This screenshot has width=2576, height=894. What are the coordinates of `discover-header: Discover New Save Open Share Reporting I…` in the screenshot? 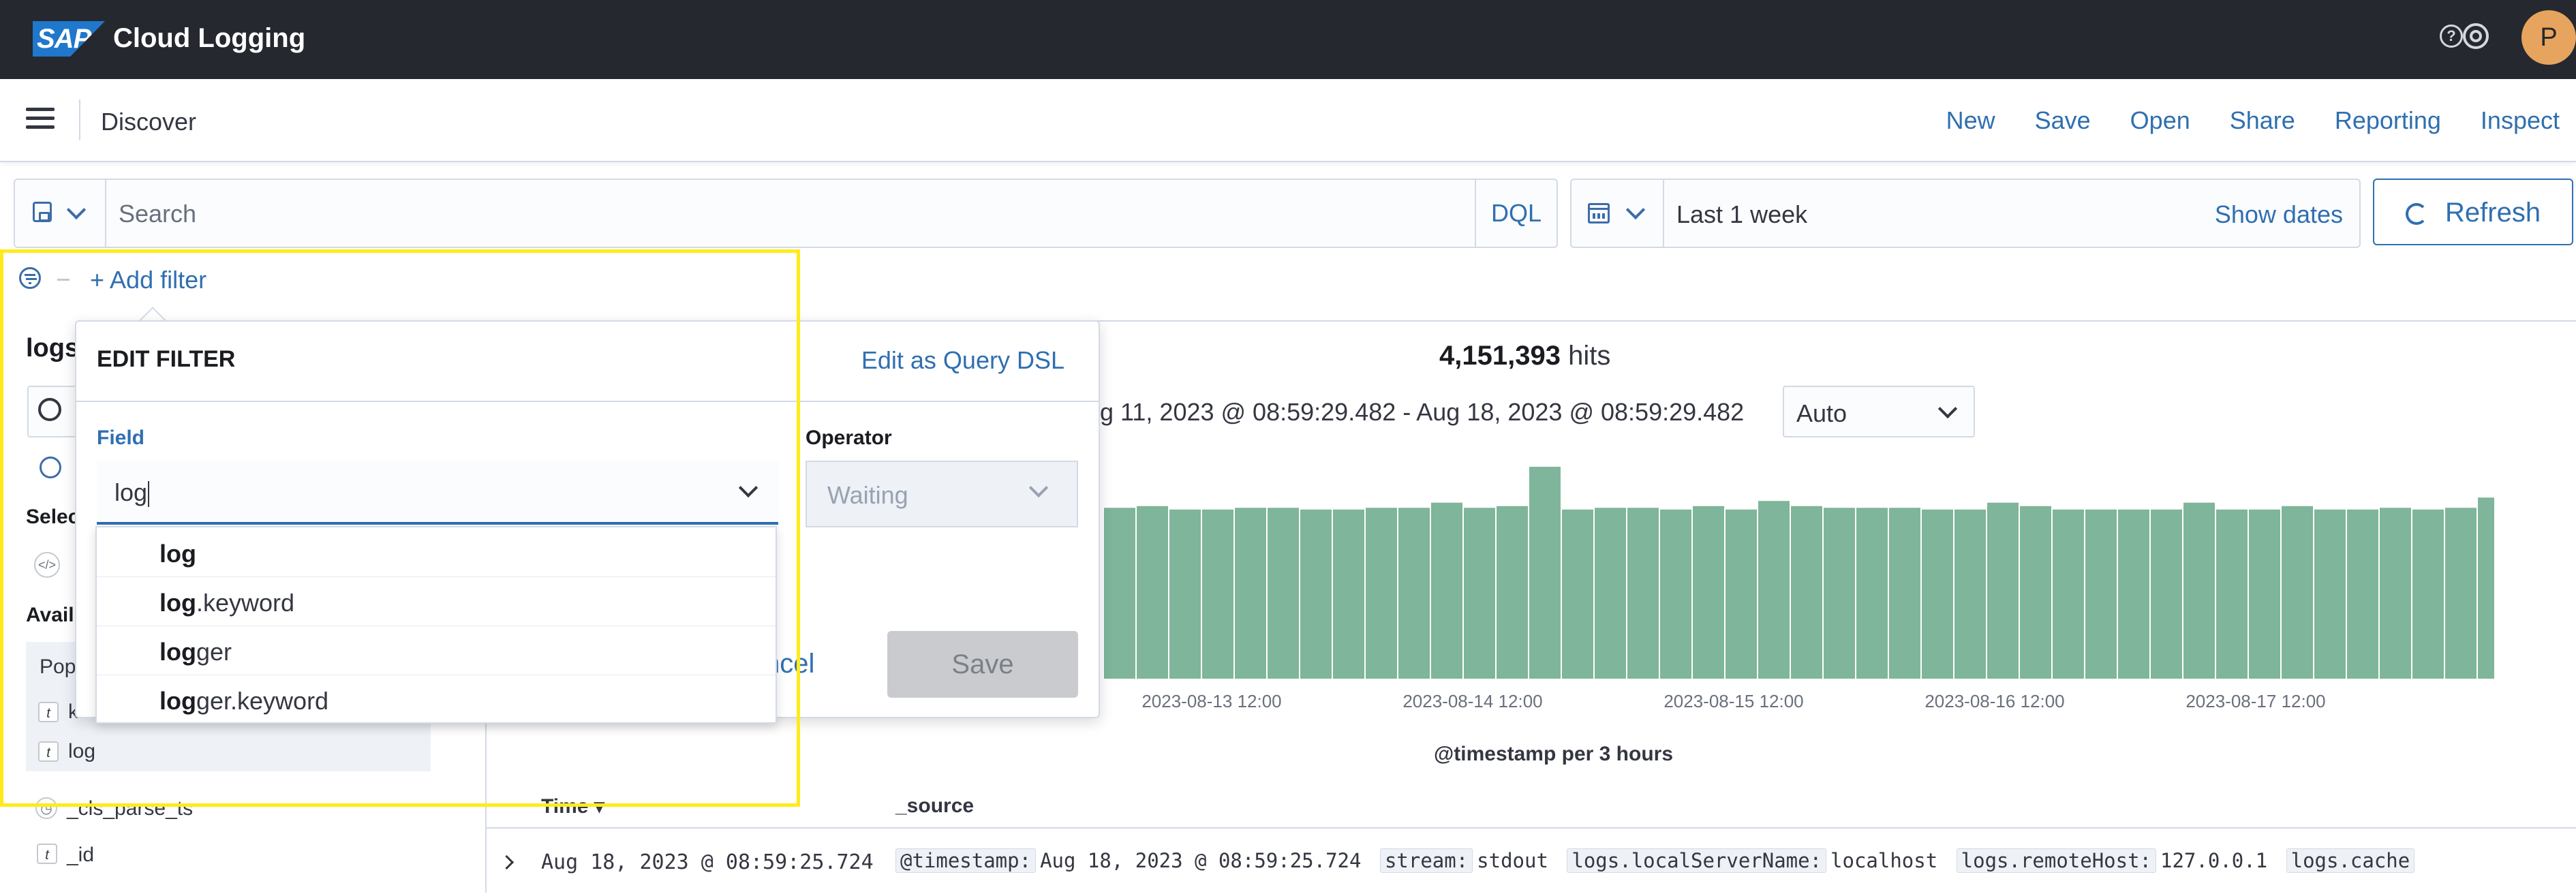 It's located at (1288, 120).